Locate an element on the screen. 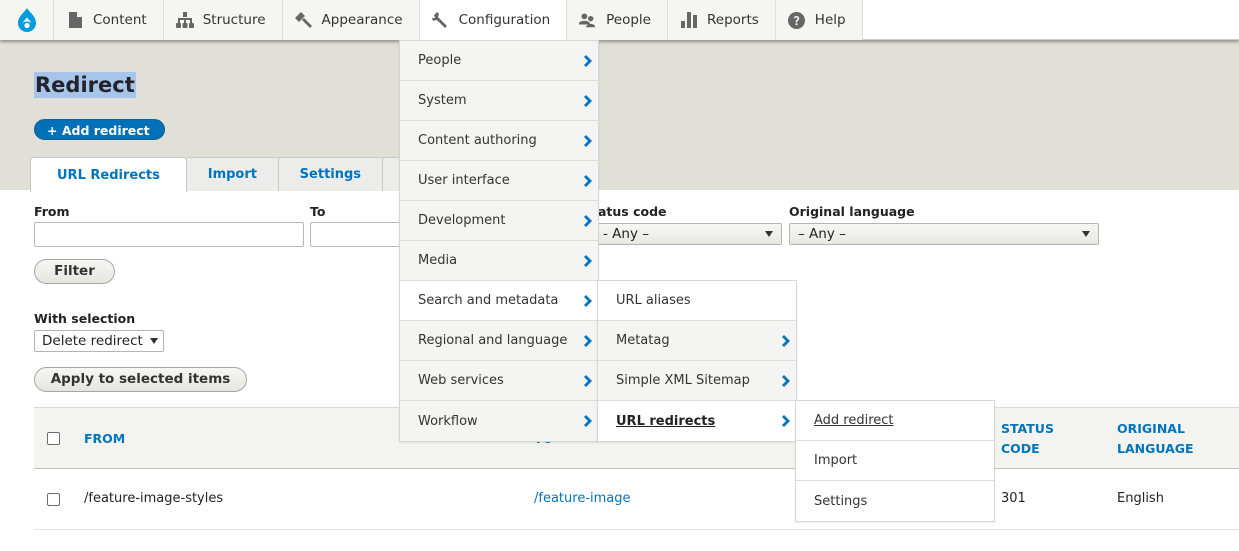 This screenshot has height=551, width=1239. paint-brush-icon is located at coordinates (303, 20).